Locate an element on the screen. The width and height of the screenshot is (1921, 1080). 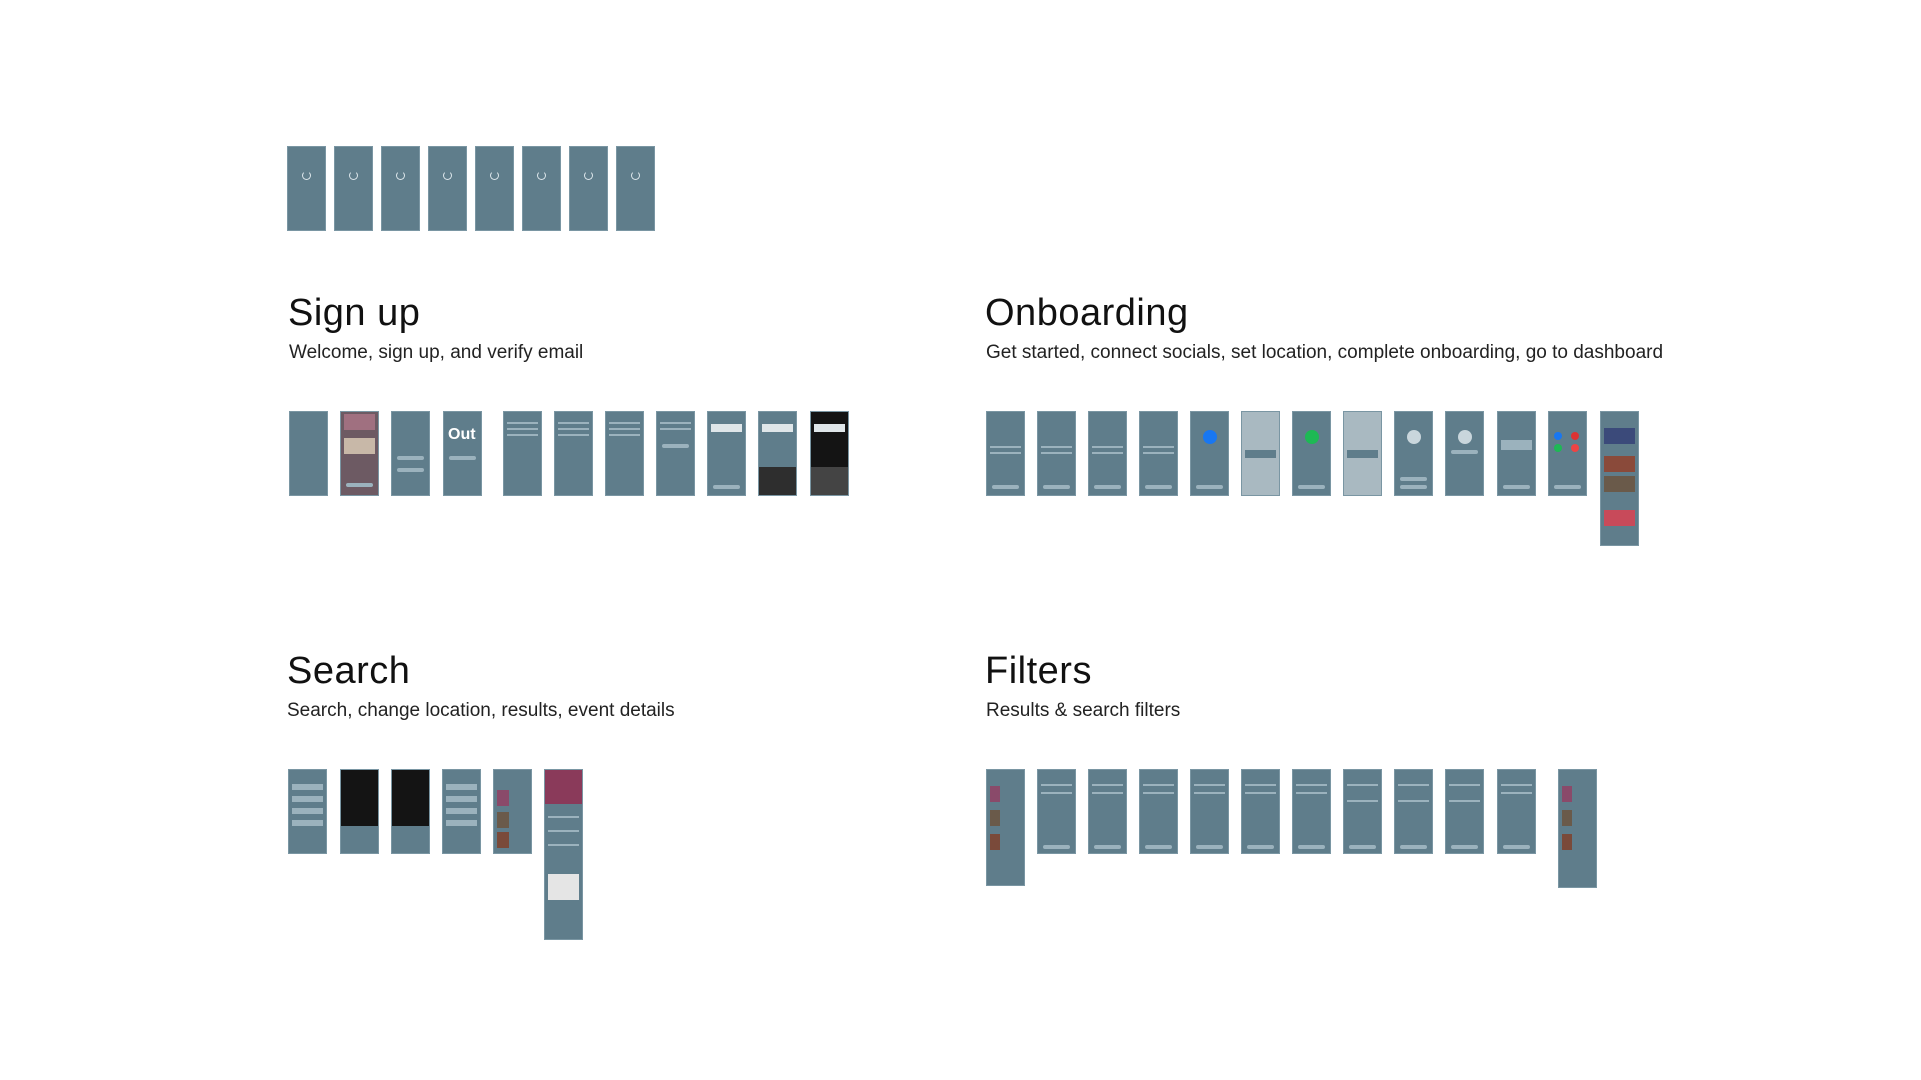
verify-email-keyboard-dark-screen is located at coordinates (829, 453).